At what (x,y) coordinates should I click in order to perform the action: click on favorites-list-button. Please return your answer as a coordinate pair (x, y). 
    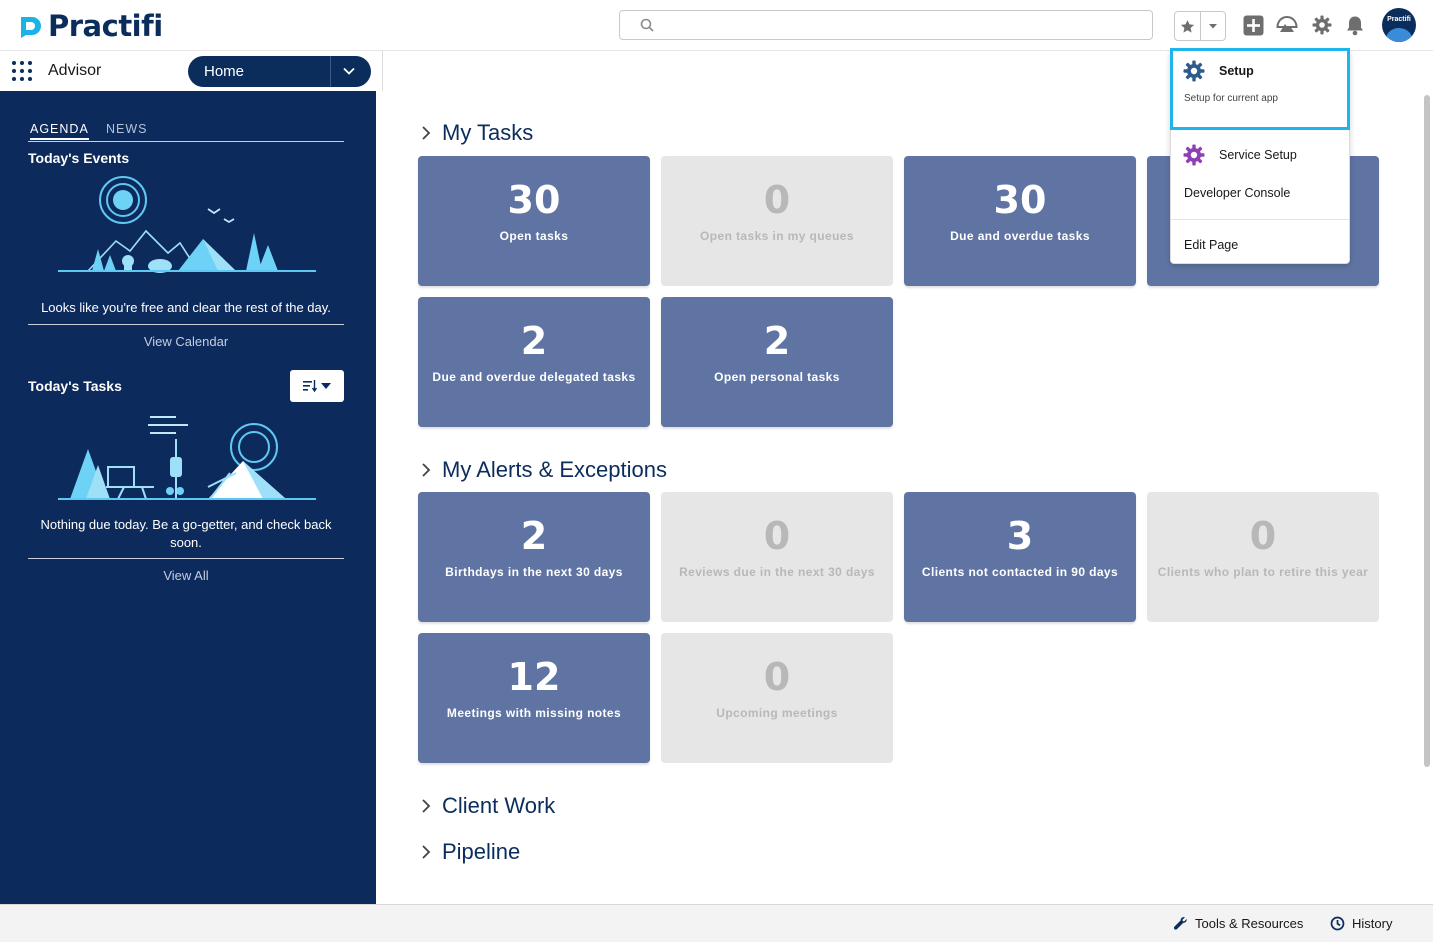
    Looking at the image, I should click on (1212, 26).